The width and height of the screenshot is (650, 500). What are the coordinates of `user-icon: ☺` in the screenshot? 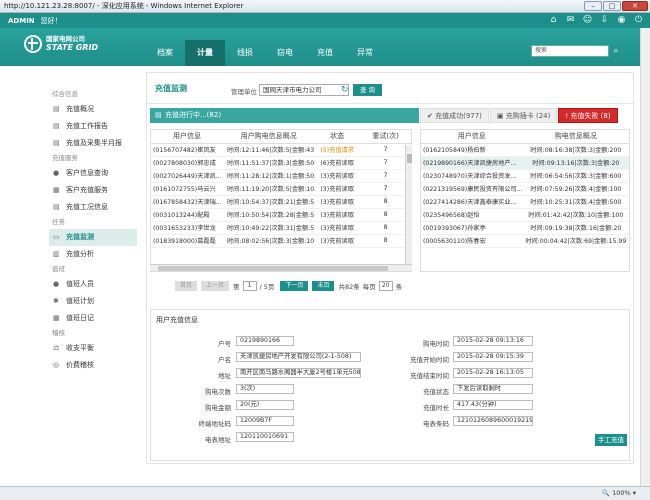 It's located at (587, 20).